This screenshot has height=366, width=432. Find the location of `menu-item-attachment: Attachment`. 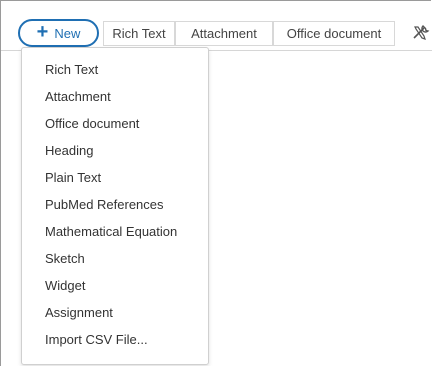

menu-item-attachment: Attachment is located at coordinates (115, 96).